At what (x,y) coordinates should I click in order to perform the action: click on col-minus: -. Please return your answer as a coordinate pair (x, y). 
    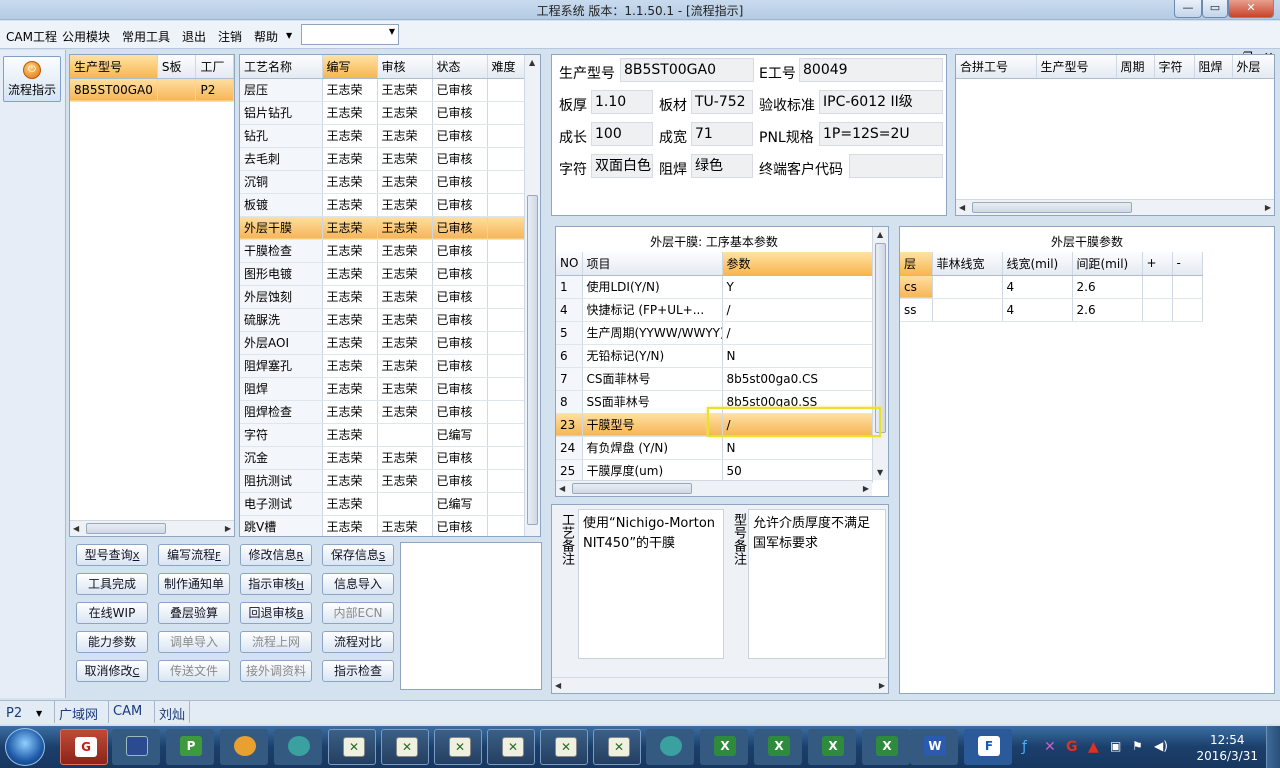
    Looking at the image, I should click on (1187, 264).